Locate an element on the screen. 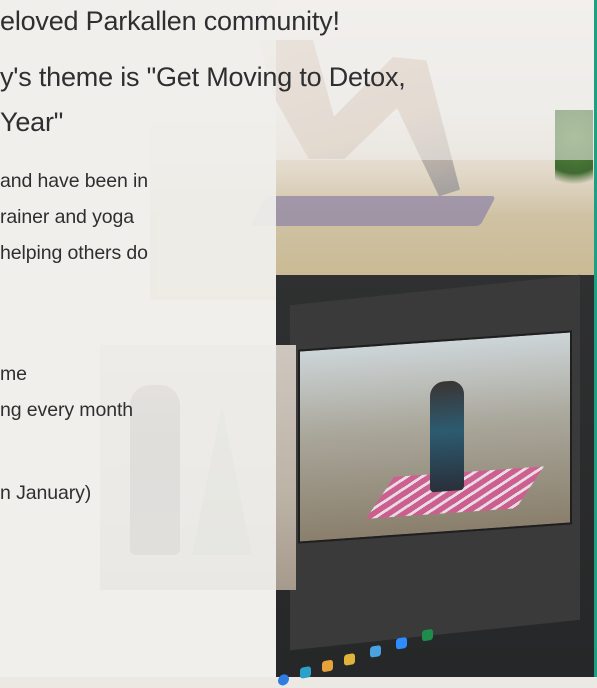  heading-line-2: y's theme is "Get Moving to Detox, is located at coordinates (203, 77).